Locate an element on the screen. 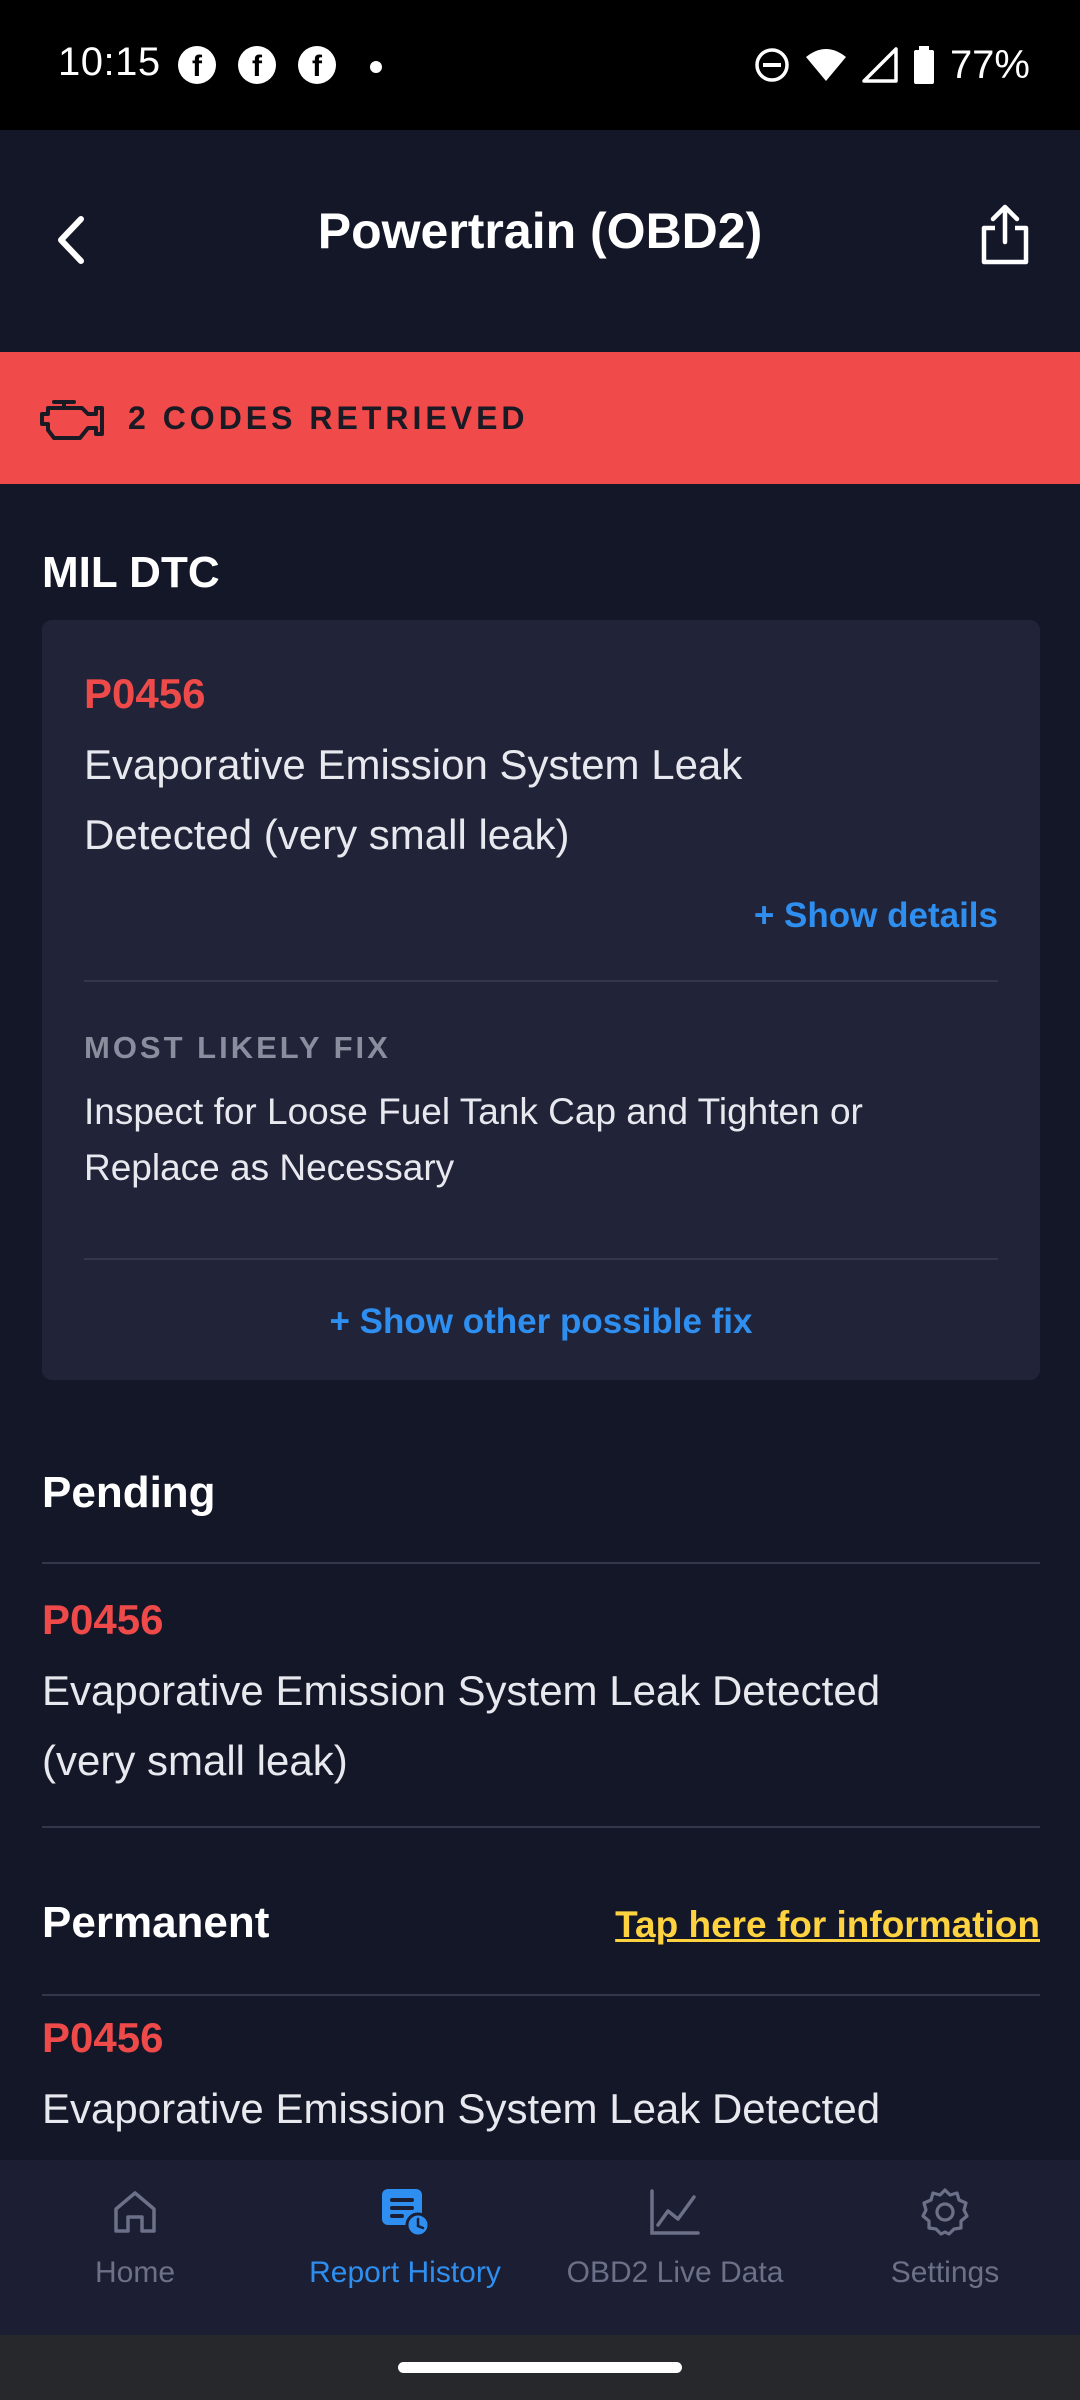 The image size is (1080, 2400). wifi-icon is located at coordinates (825, 65).